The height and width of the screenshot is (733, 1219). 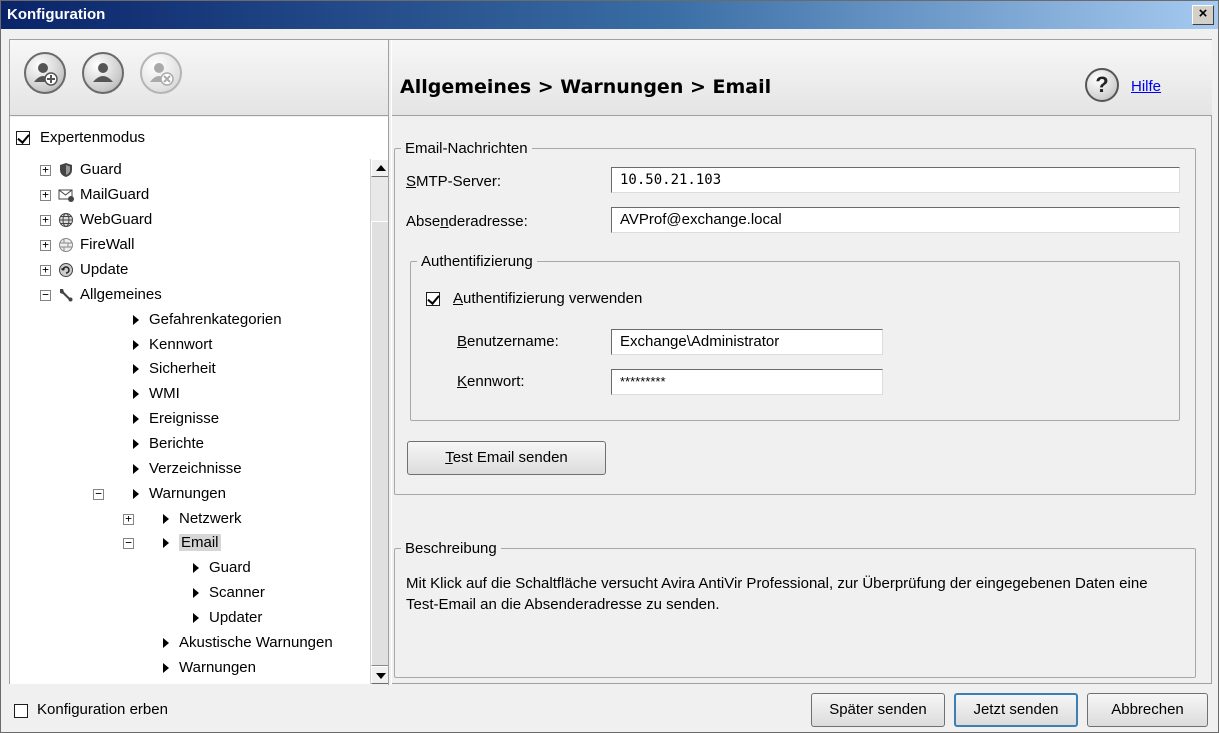 I want to click on tree-item-webguard: + WebGuard, so click(x=96, y=220).